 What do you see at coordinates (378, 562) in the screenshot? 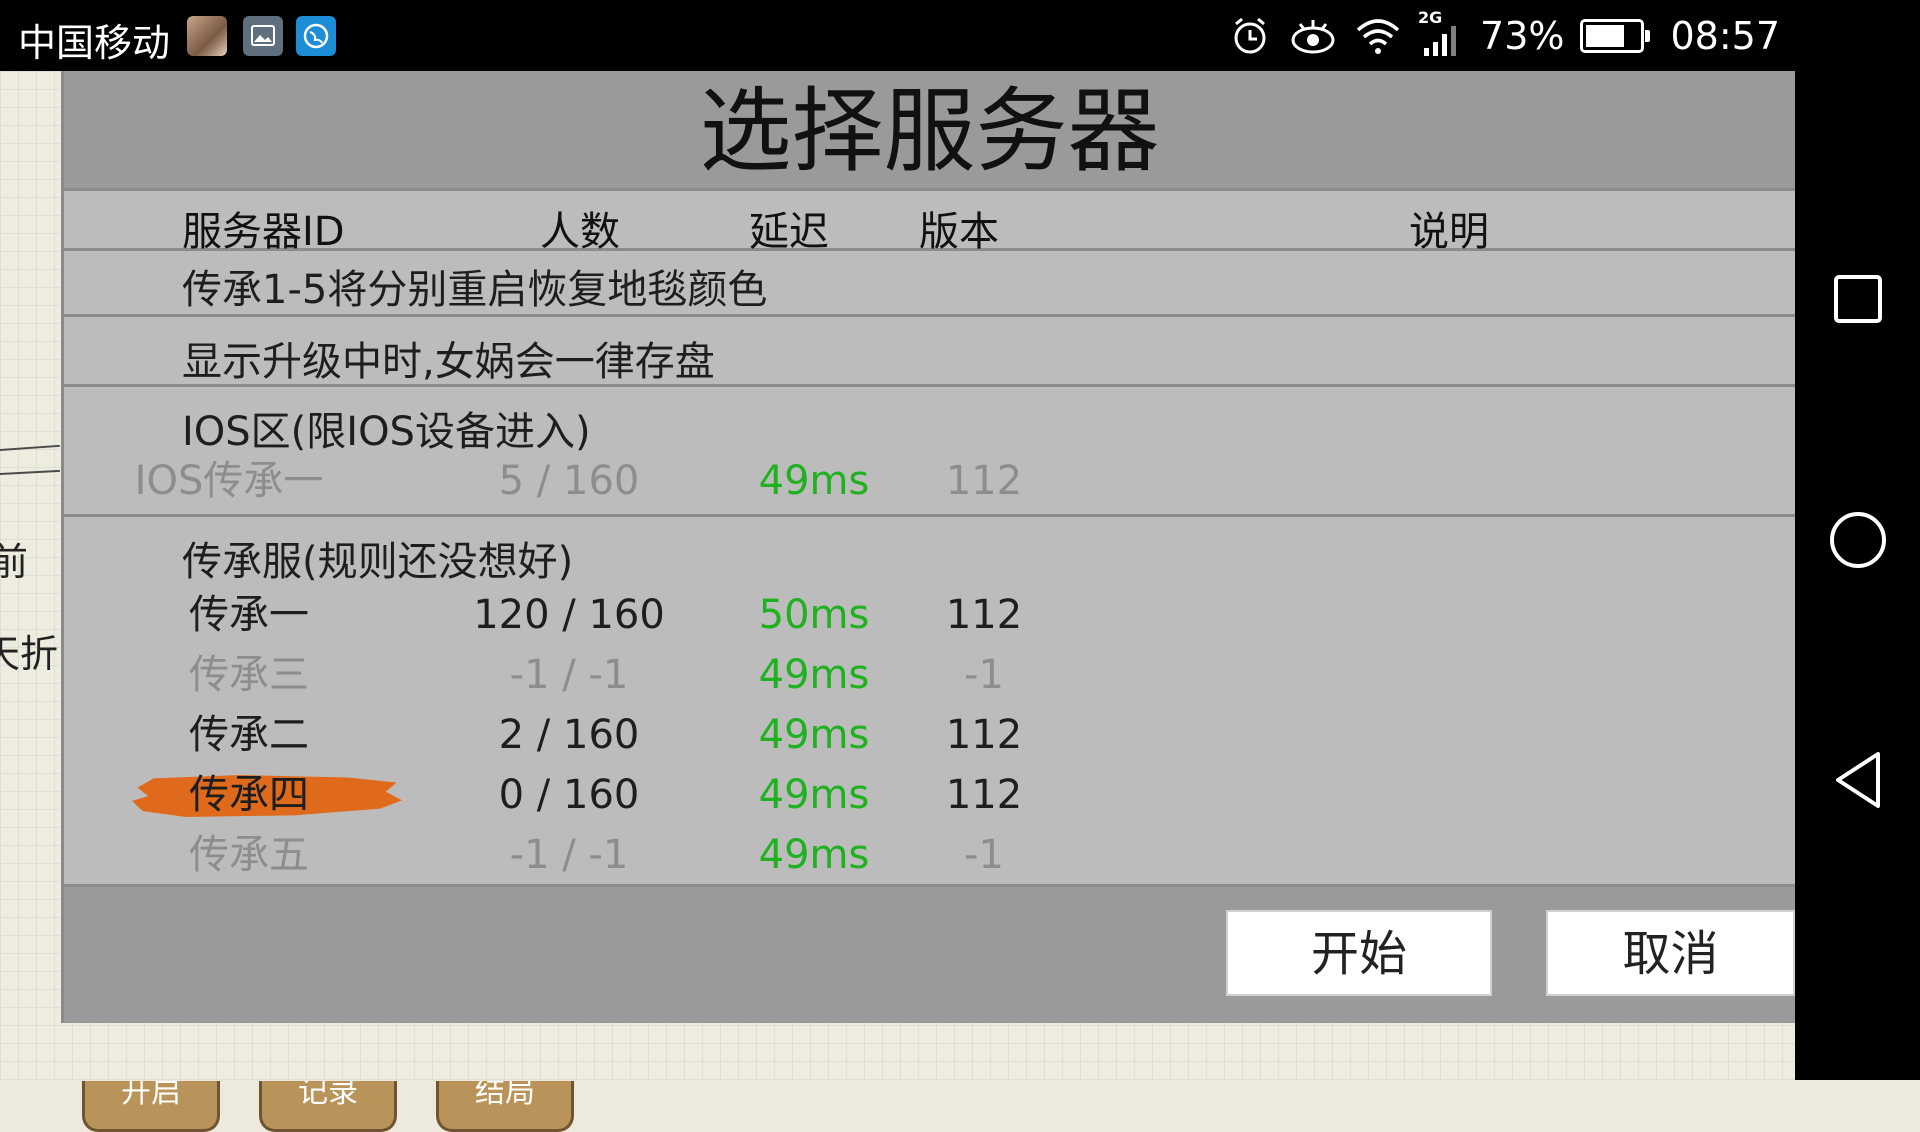
I see `group-title: 传承服(规则还没想好)` at bounding box center [378, 562].